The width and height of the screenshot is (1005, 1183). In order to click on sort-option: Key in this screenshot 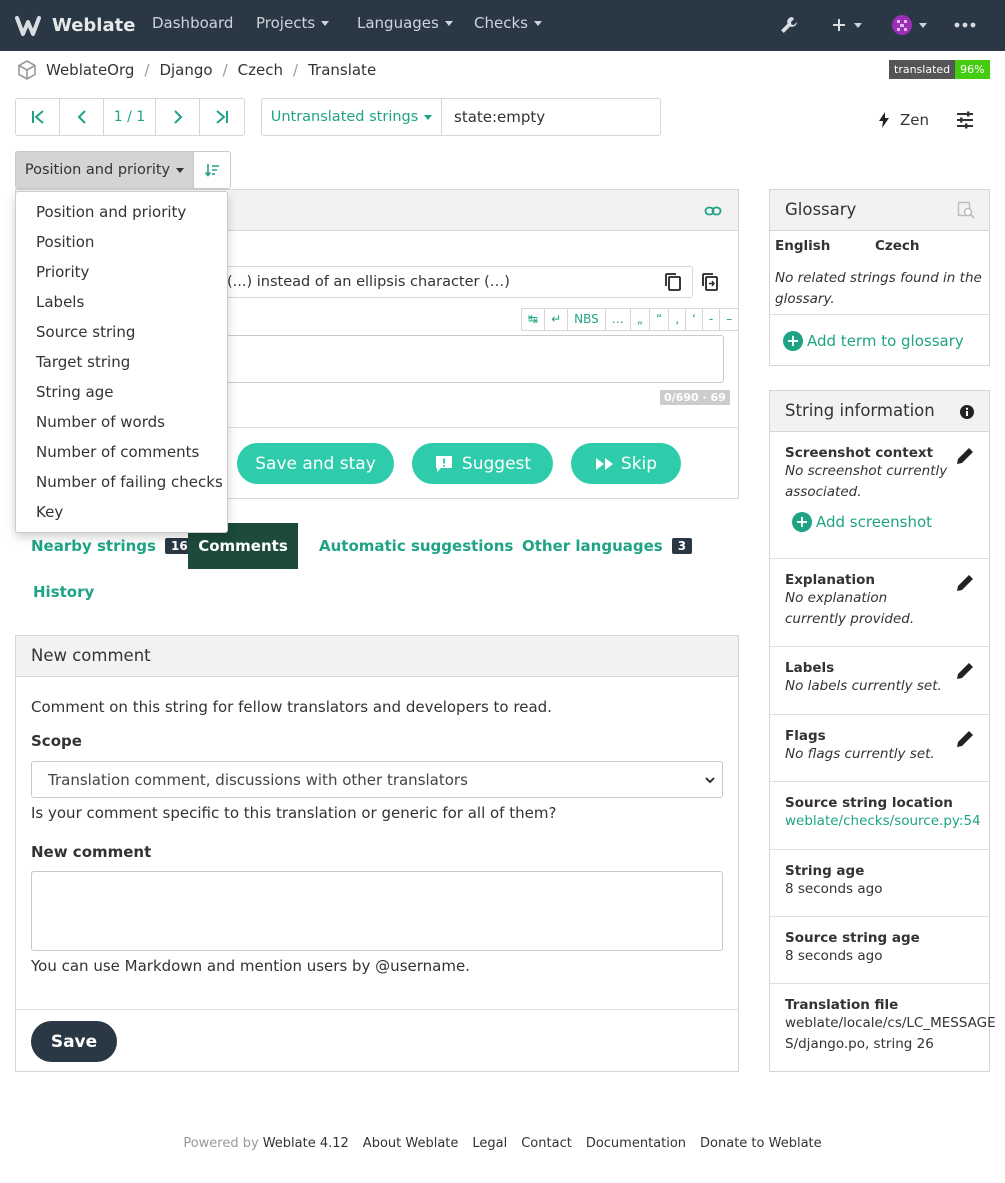, I will do `click(121, 512)`.